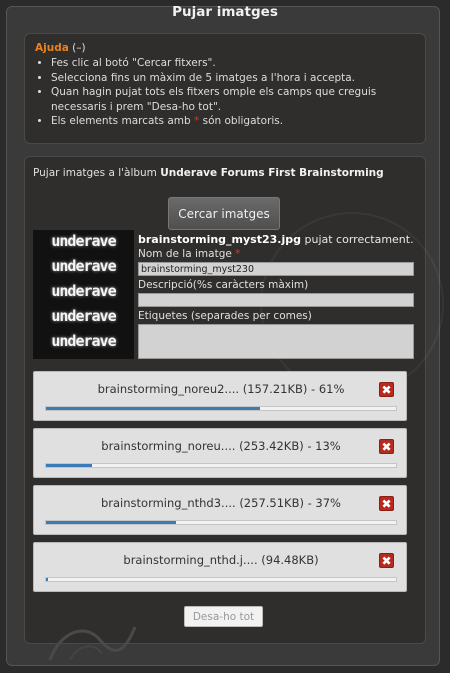 This screenshot has width=450, height=673. Describe the element at coordinates (221, 560) in the screenshot. I see `queue-item-name: brainstorming_nthd.j.... (94.48KB)` at that location.